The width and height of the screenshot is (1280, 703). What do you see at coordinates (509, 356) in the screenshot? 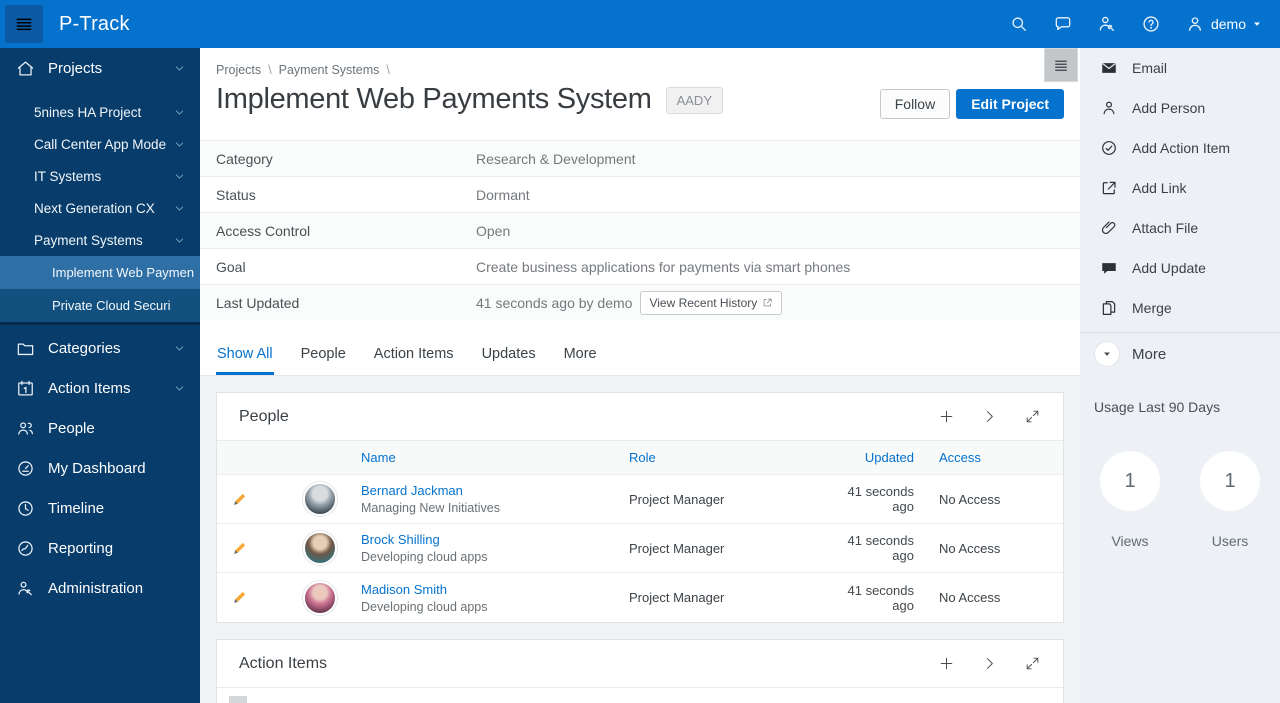
I see `tab-updates: Updates` at bounding box center [509, 356].